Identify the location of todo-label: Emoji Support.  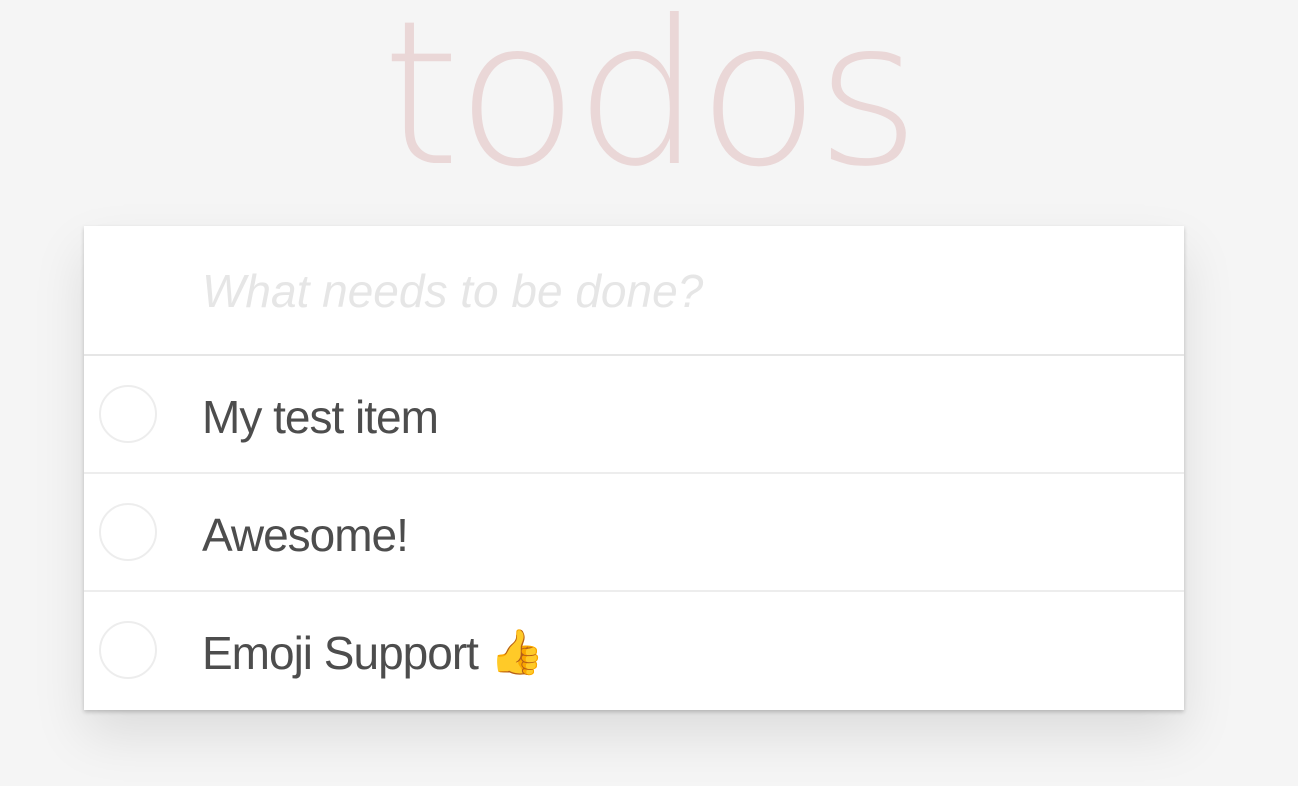
(340, 653).